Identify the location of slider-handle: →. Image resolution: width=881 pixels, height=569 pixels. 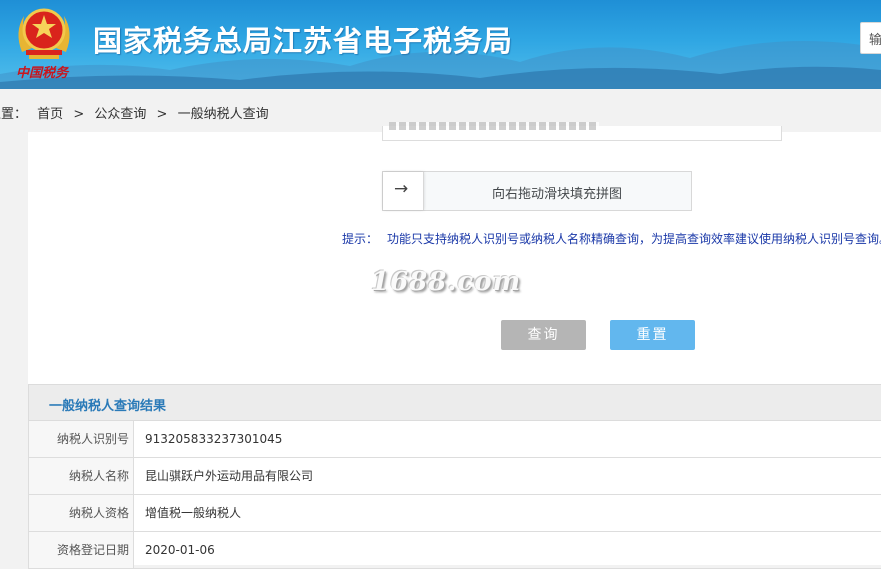
(403, 191).